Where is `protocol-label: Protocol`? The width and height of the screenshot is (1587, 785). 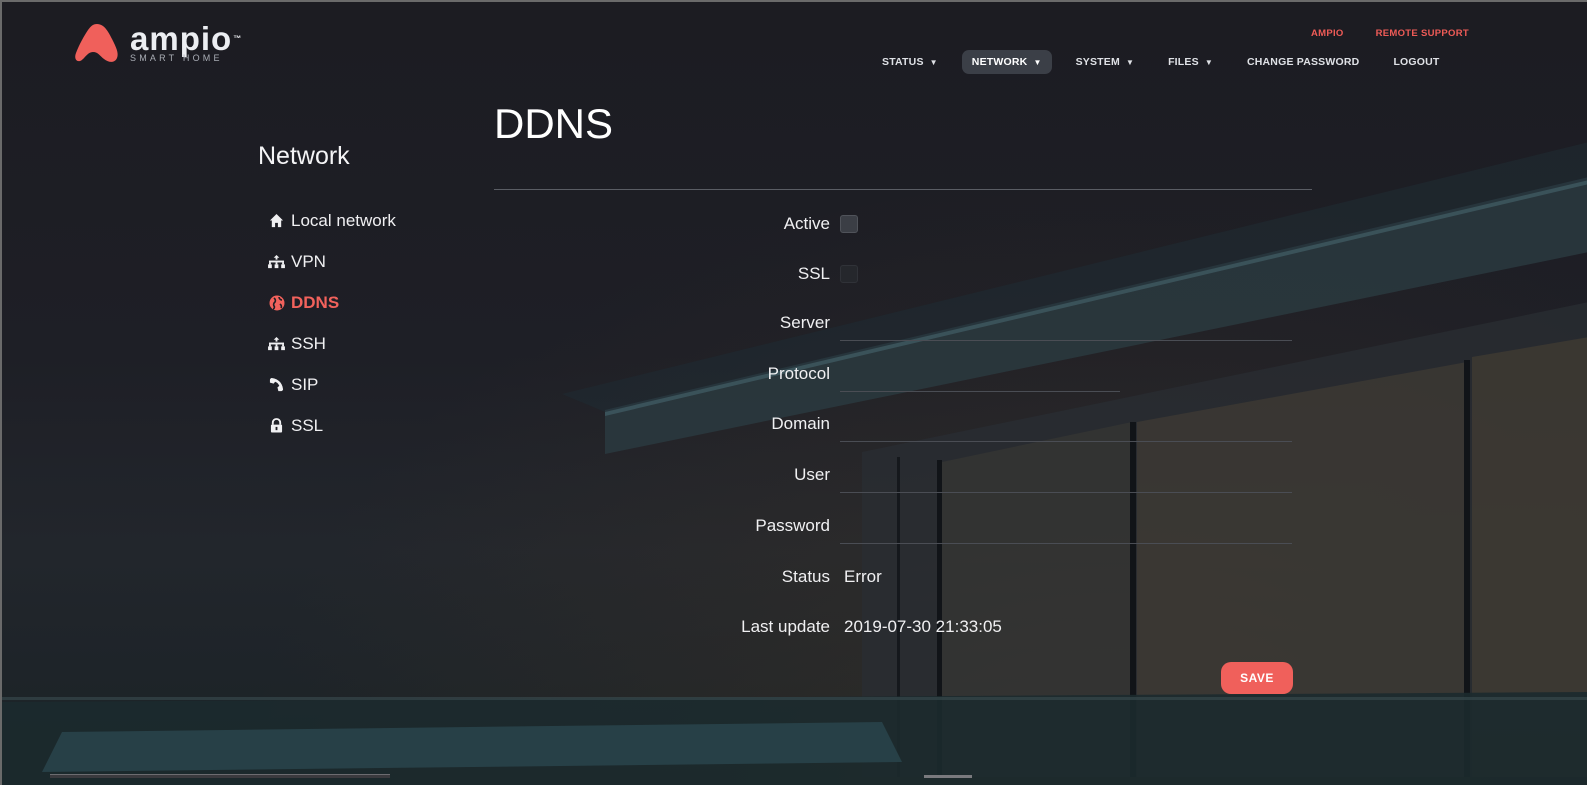 protocol-label: Protocol is located at coordinates (798, 373).